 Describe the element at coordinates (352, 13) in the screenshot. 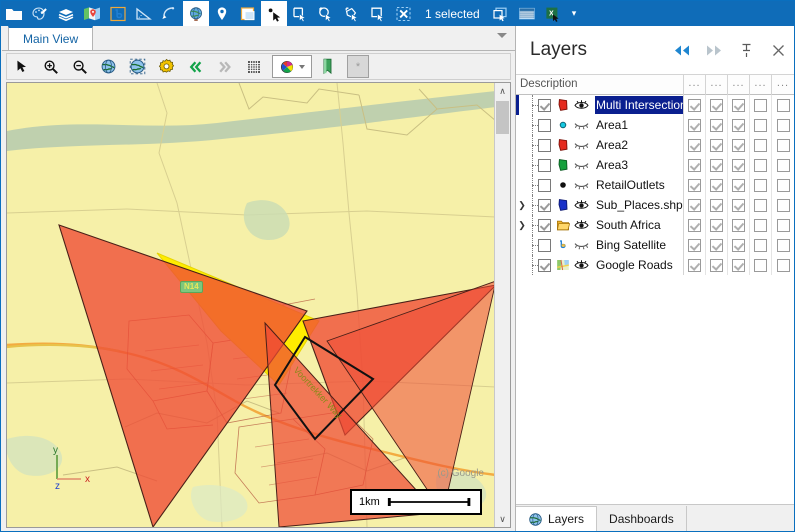

I see `select-polygon-icon` at that location.